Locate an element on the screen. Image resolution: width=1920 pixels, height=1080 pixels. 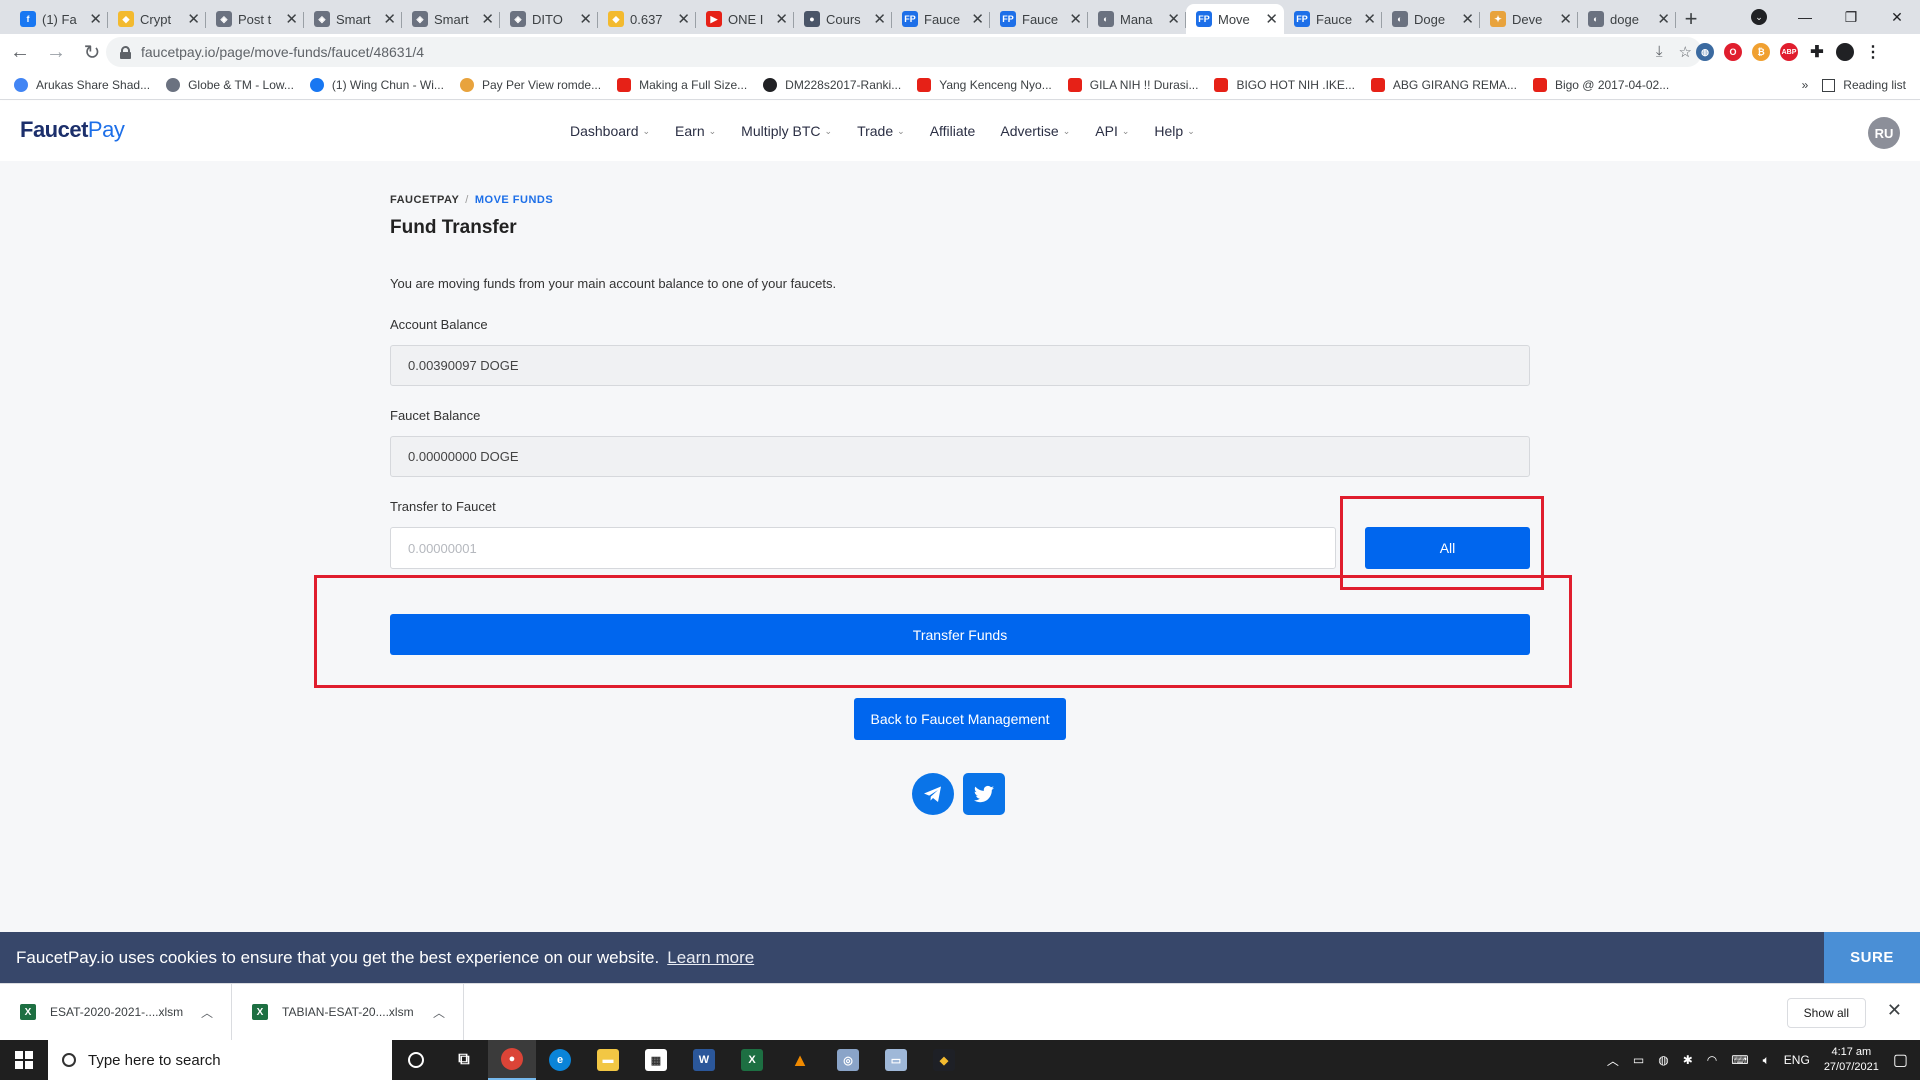
browser-tab: FP Move ✕ is located at coordinates (1235, 19).